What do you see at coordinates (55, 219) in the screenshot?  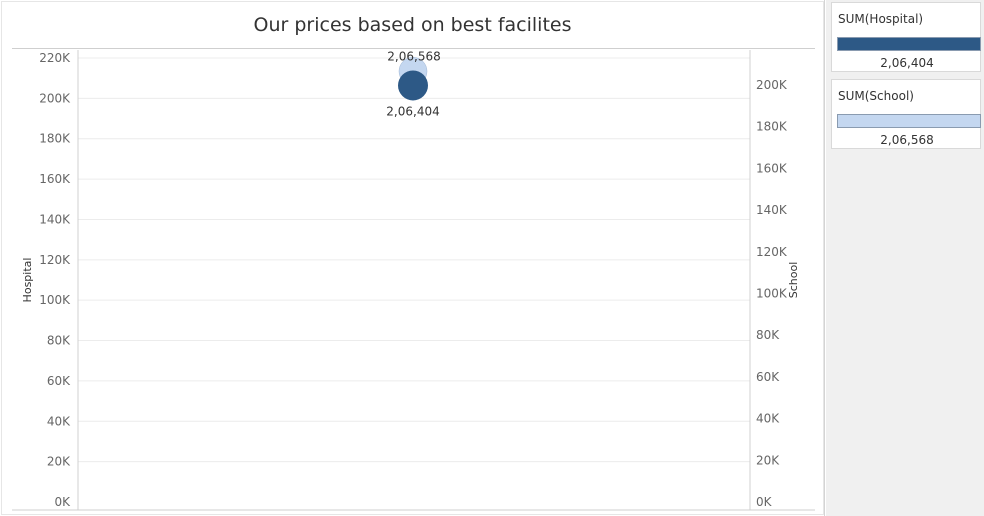 I see `left-tick-label: 140K` at bounding box center [55, 219].